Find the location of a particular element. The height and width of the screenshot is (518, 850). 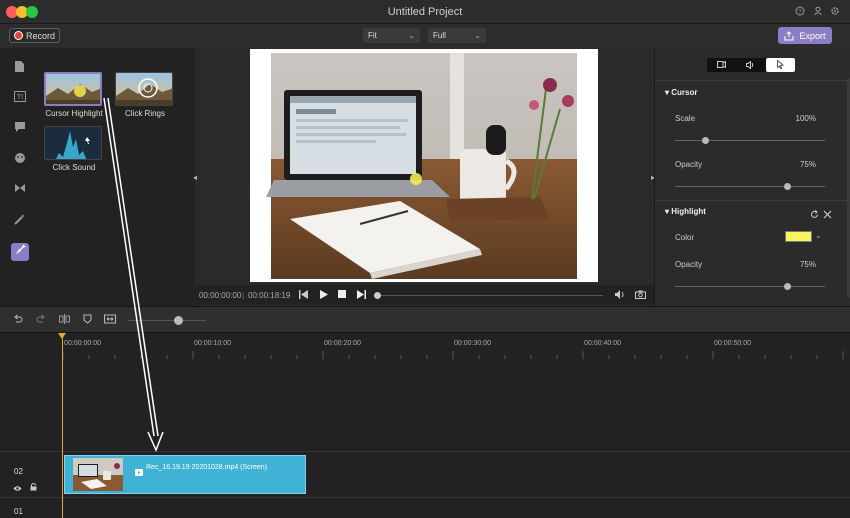

text-icon: TI is located at coordinates (19, 98).